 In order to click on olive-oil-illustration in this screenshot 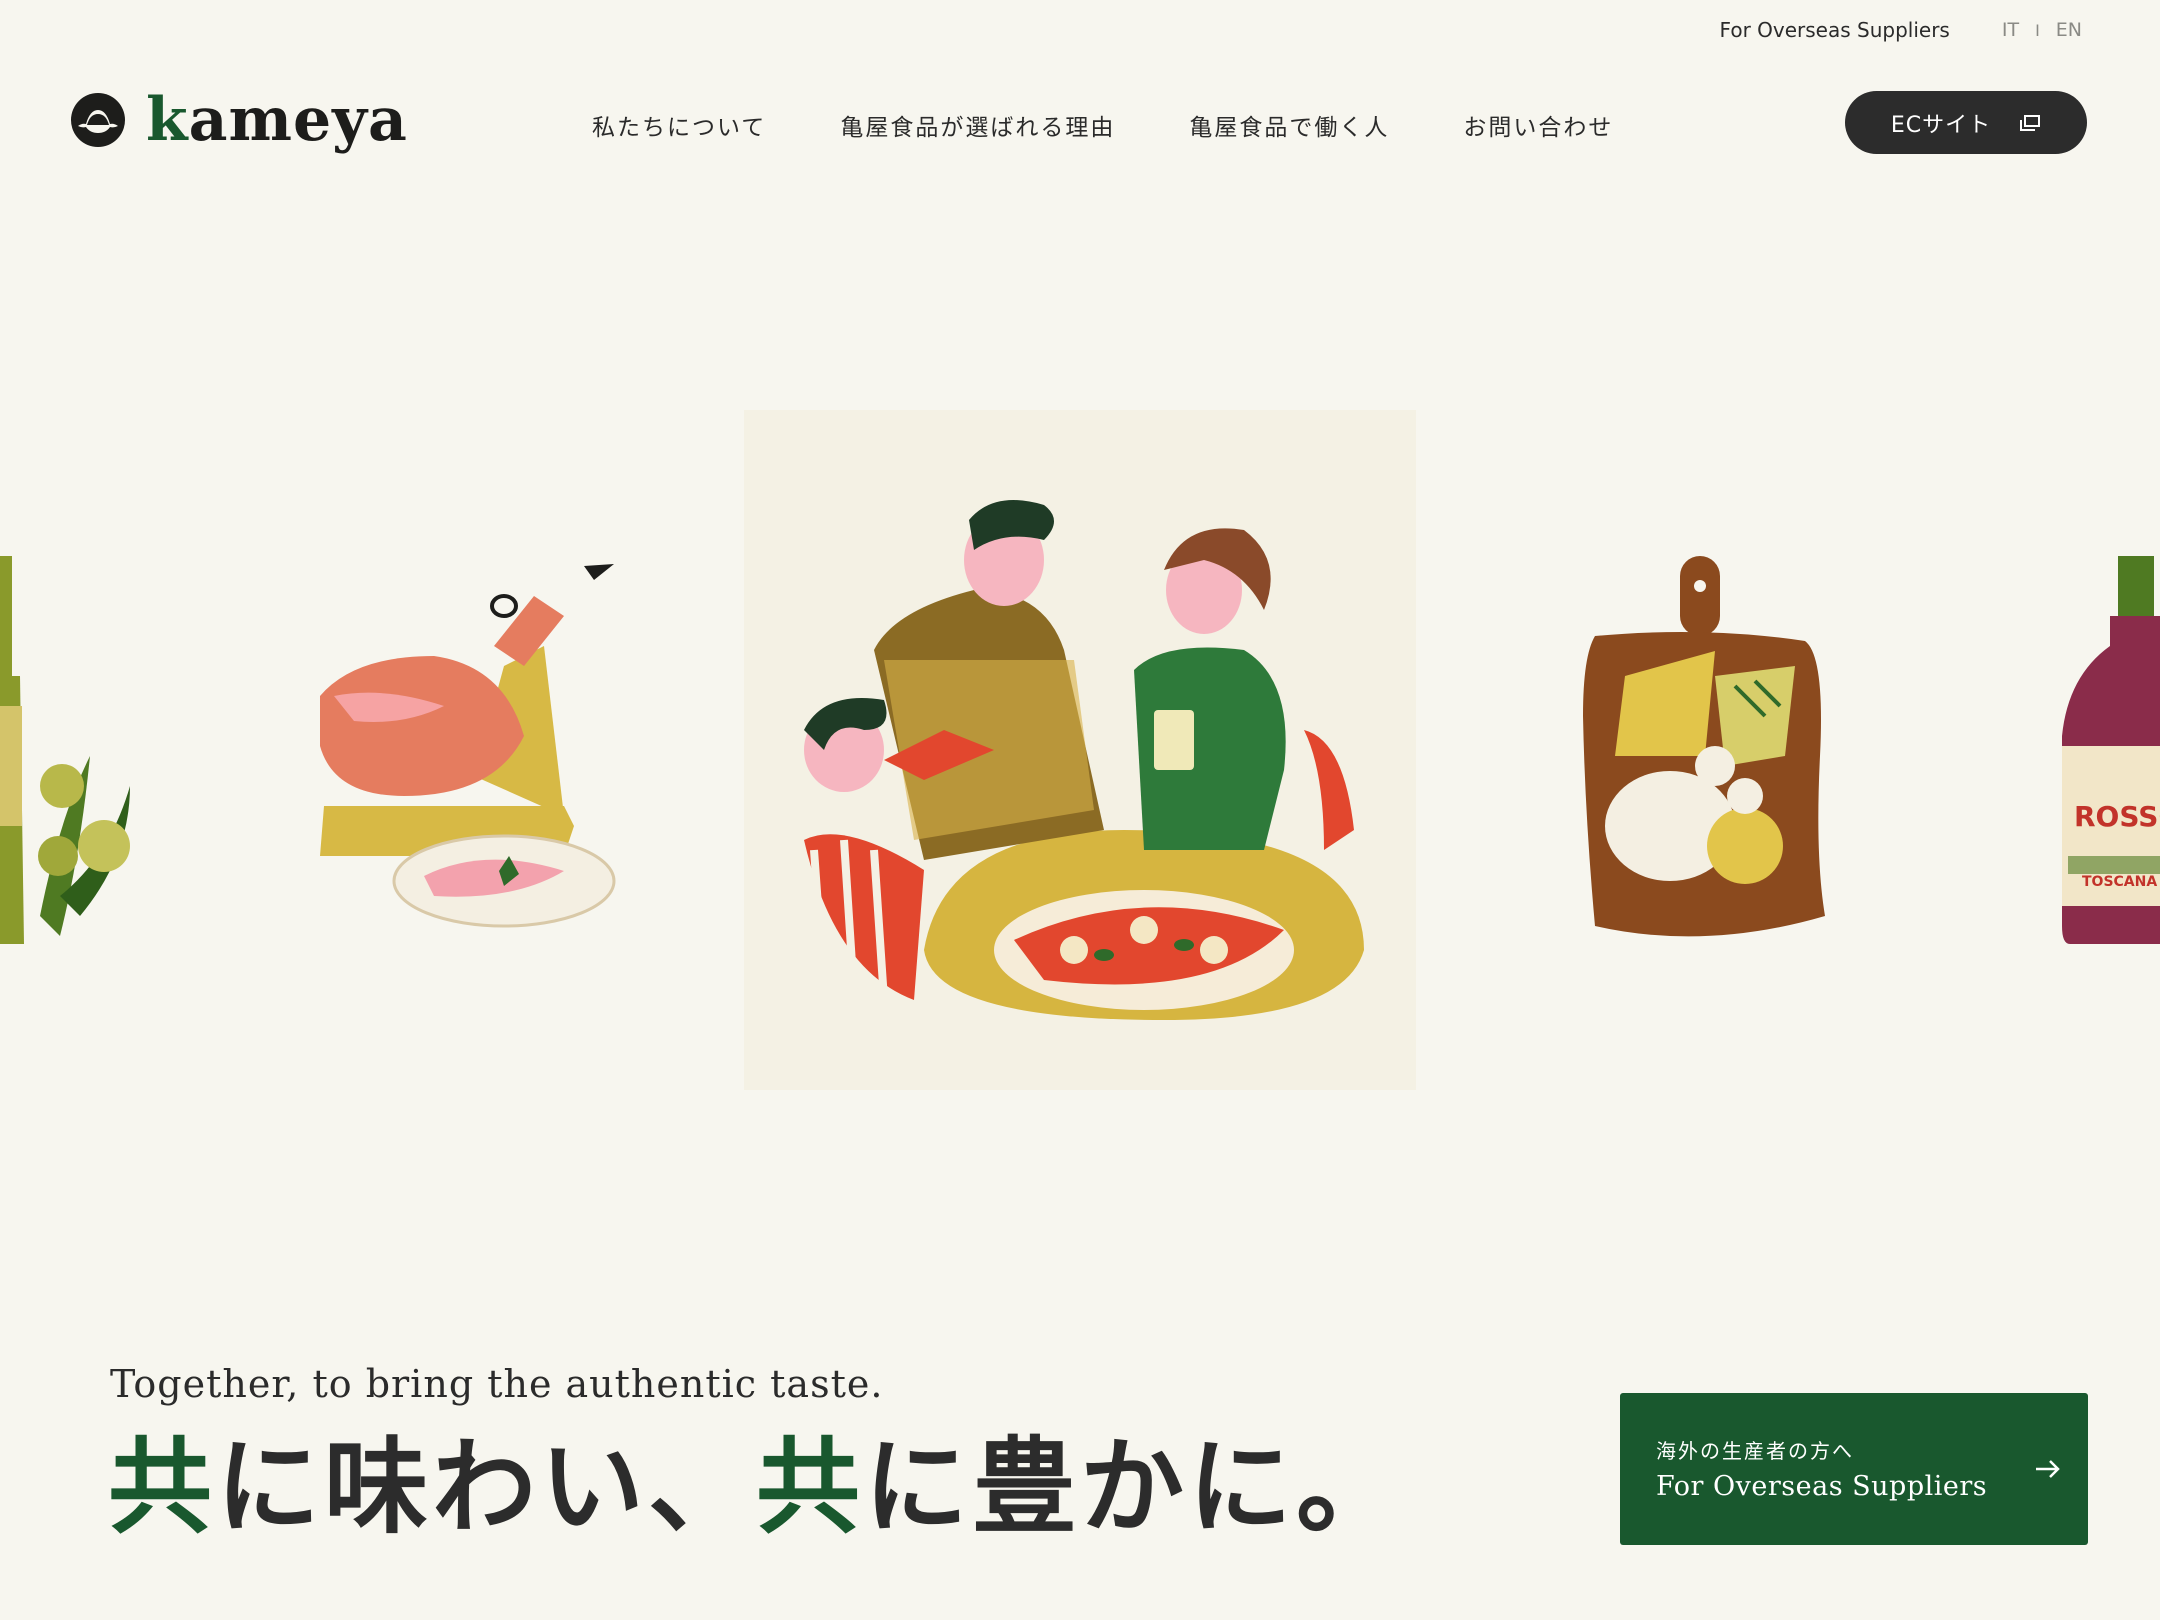, I will do `click(93, 750)`.